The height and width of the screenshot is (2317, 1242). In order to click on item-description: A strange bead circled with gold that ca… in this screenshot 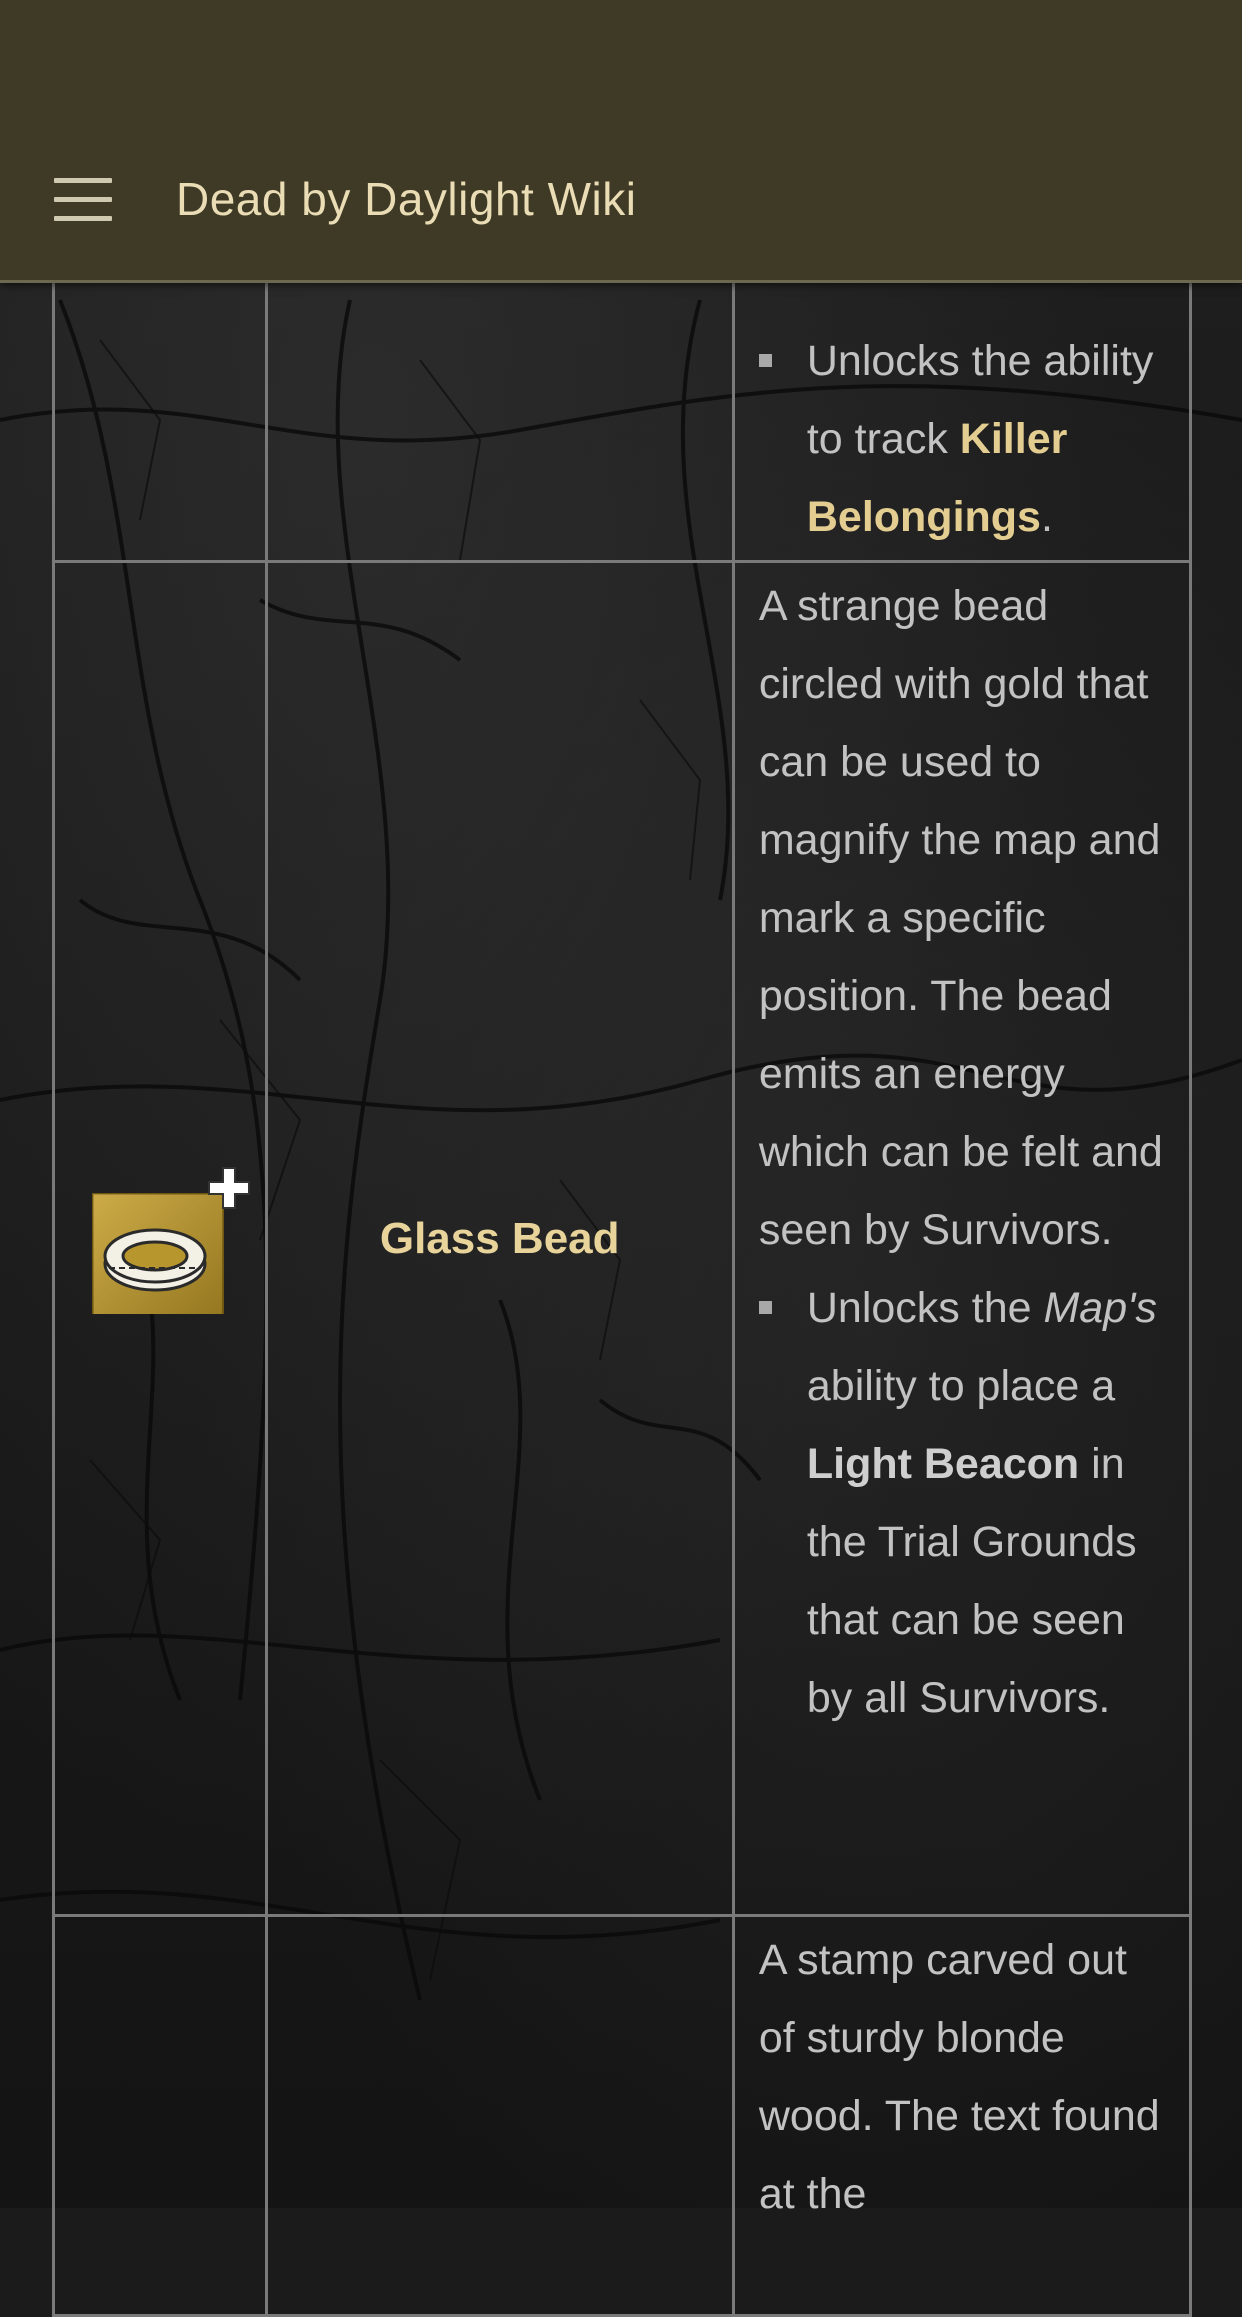, I will do `click(960, 918)`.